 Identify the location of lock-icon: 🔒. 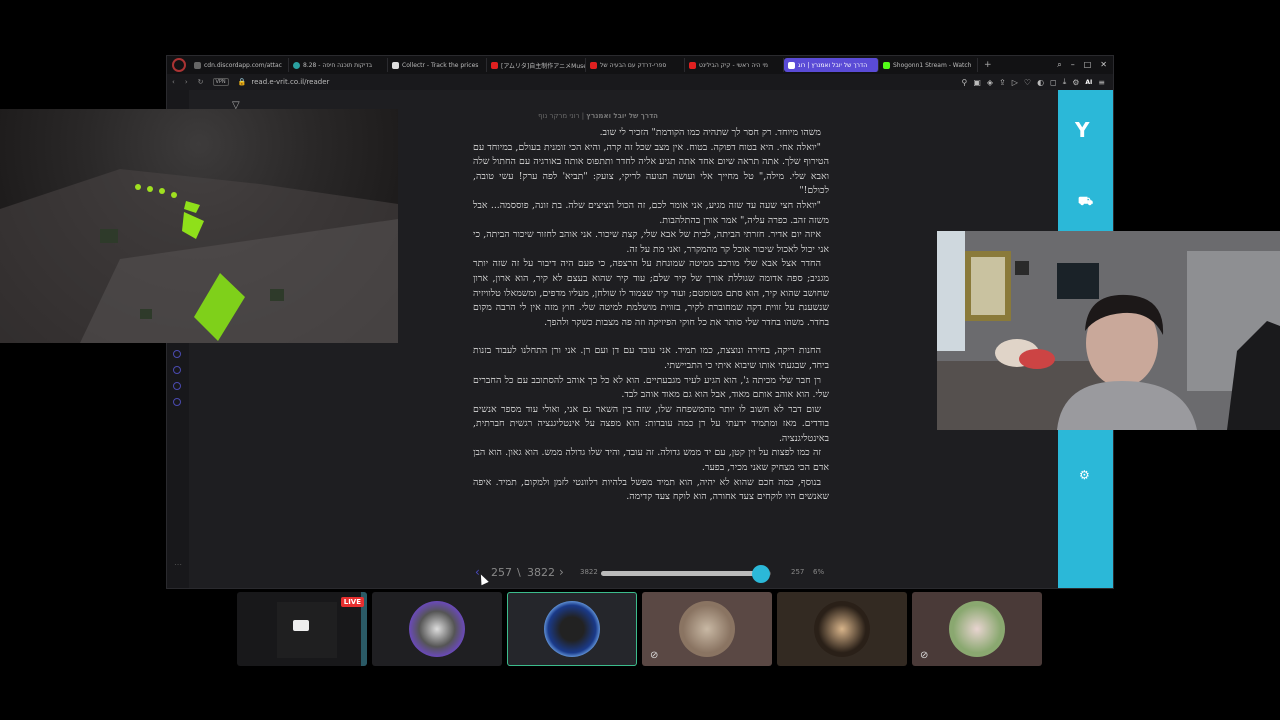
(242, 82).